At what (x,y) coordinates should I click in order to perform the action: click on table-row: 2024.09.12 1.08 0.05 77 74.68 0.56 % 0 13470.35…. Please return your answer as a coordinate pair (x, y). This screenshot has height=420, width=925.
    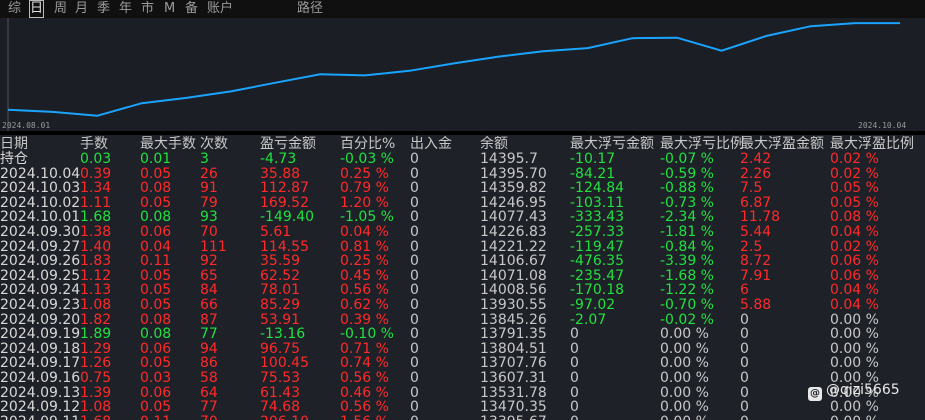
    Looking at the image, I should click on (462, 407).